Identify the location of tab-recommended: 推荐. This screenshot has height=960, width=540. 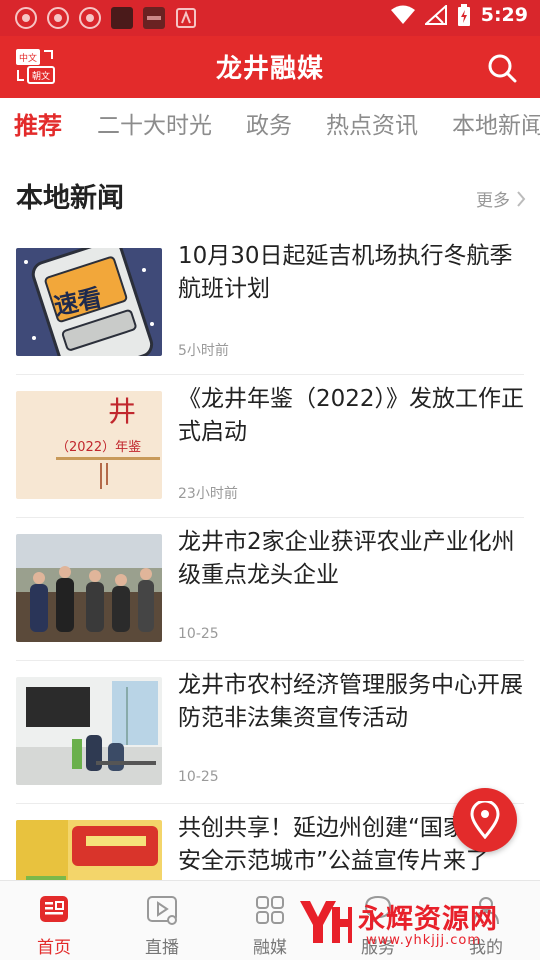
(38, 123).